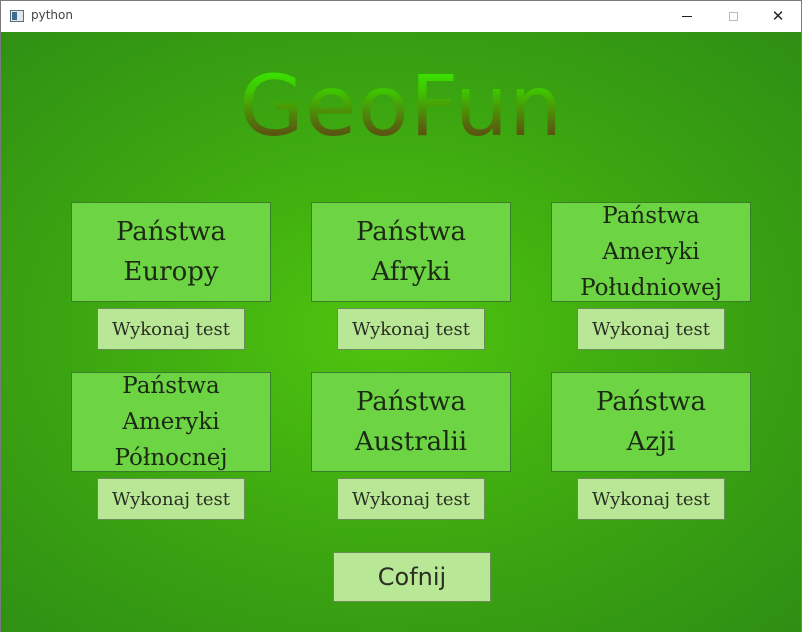 The image size is (802, 632). I want to click on category-card-africa: Państwa Afryki, so click(411, 252).